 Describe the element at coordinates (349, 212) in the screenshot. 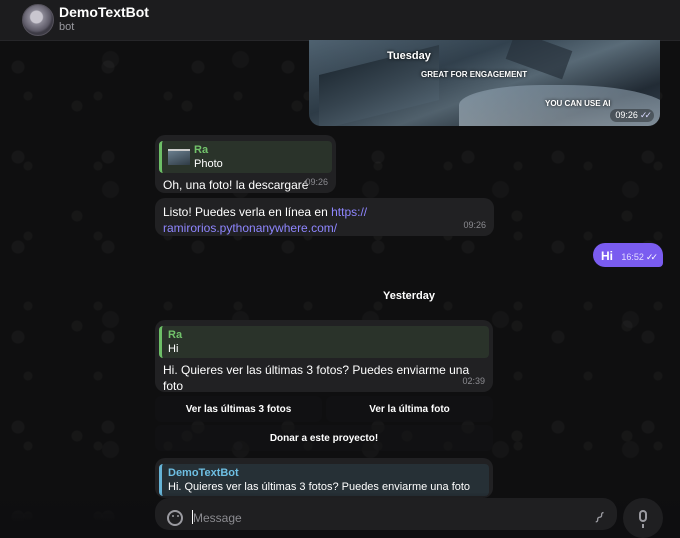

I see `link-url-part1: https://` at that location.